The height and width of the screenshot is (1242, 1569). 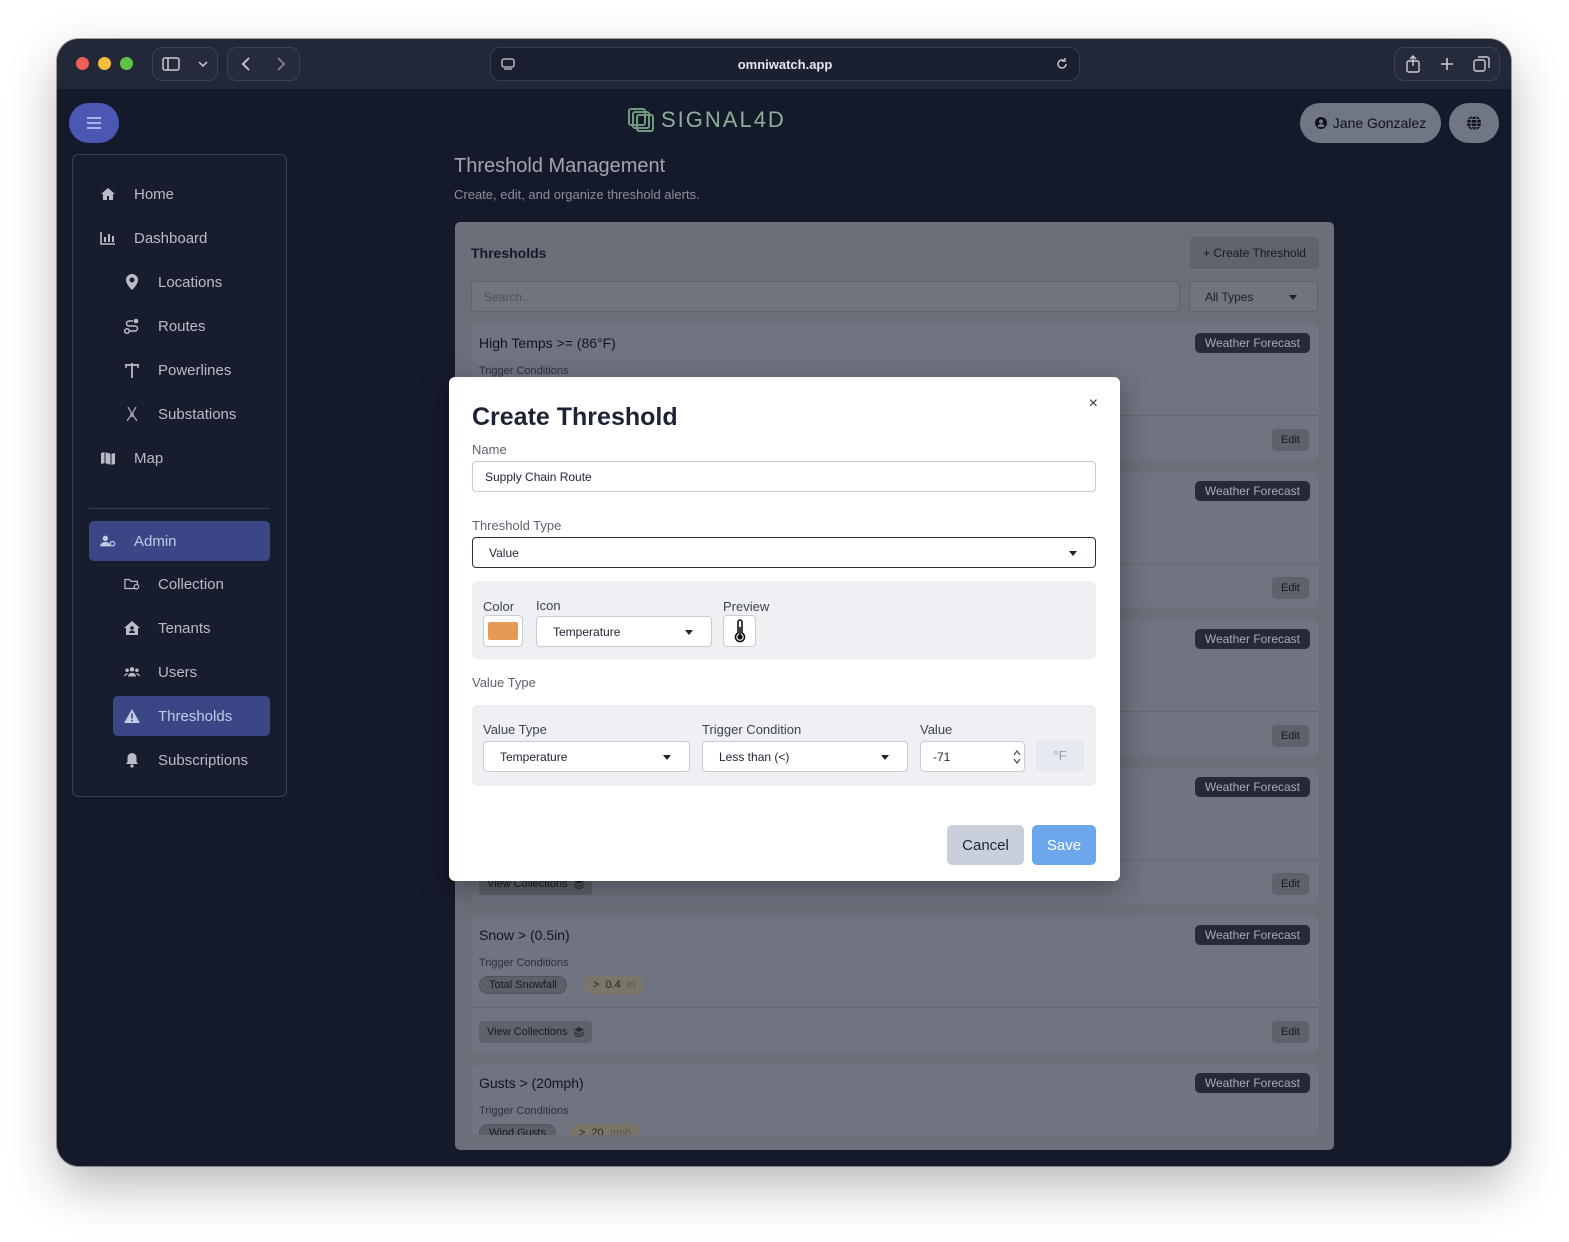 I want to click on globe-icon, so click(x=1474, y=123).